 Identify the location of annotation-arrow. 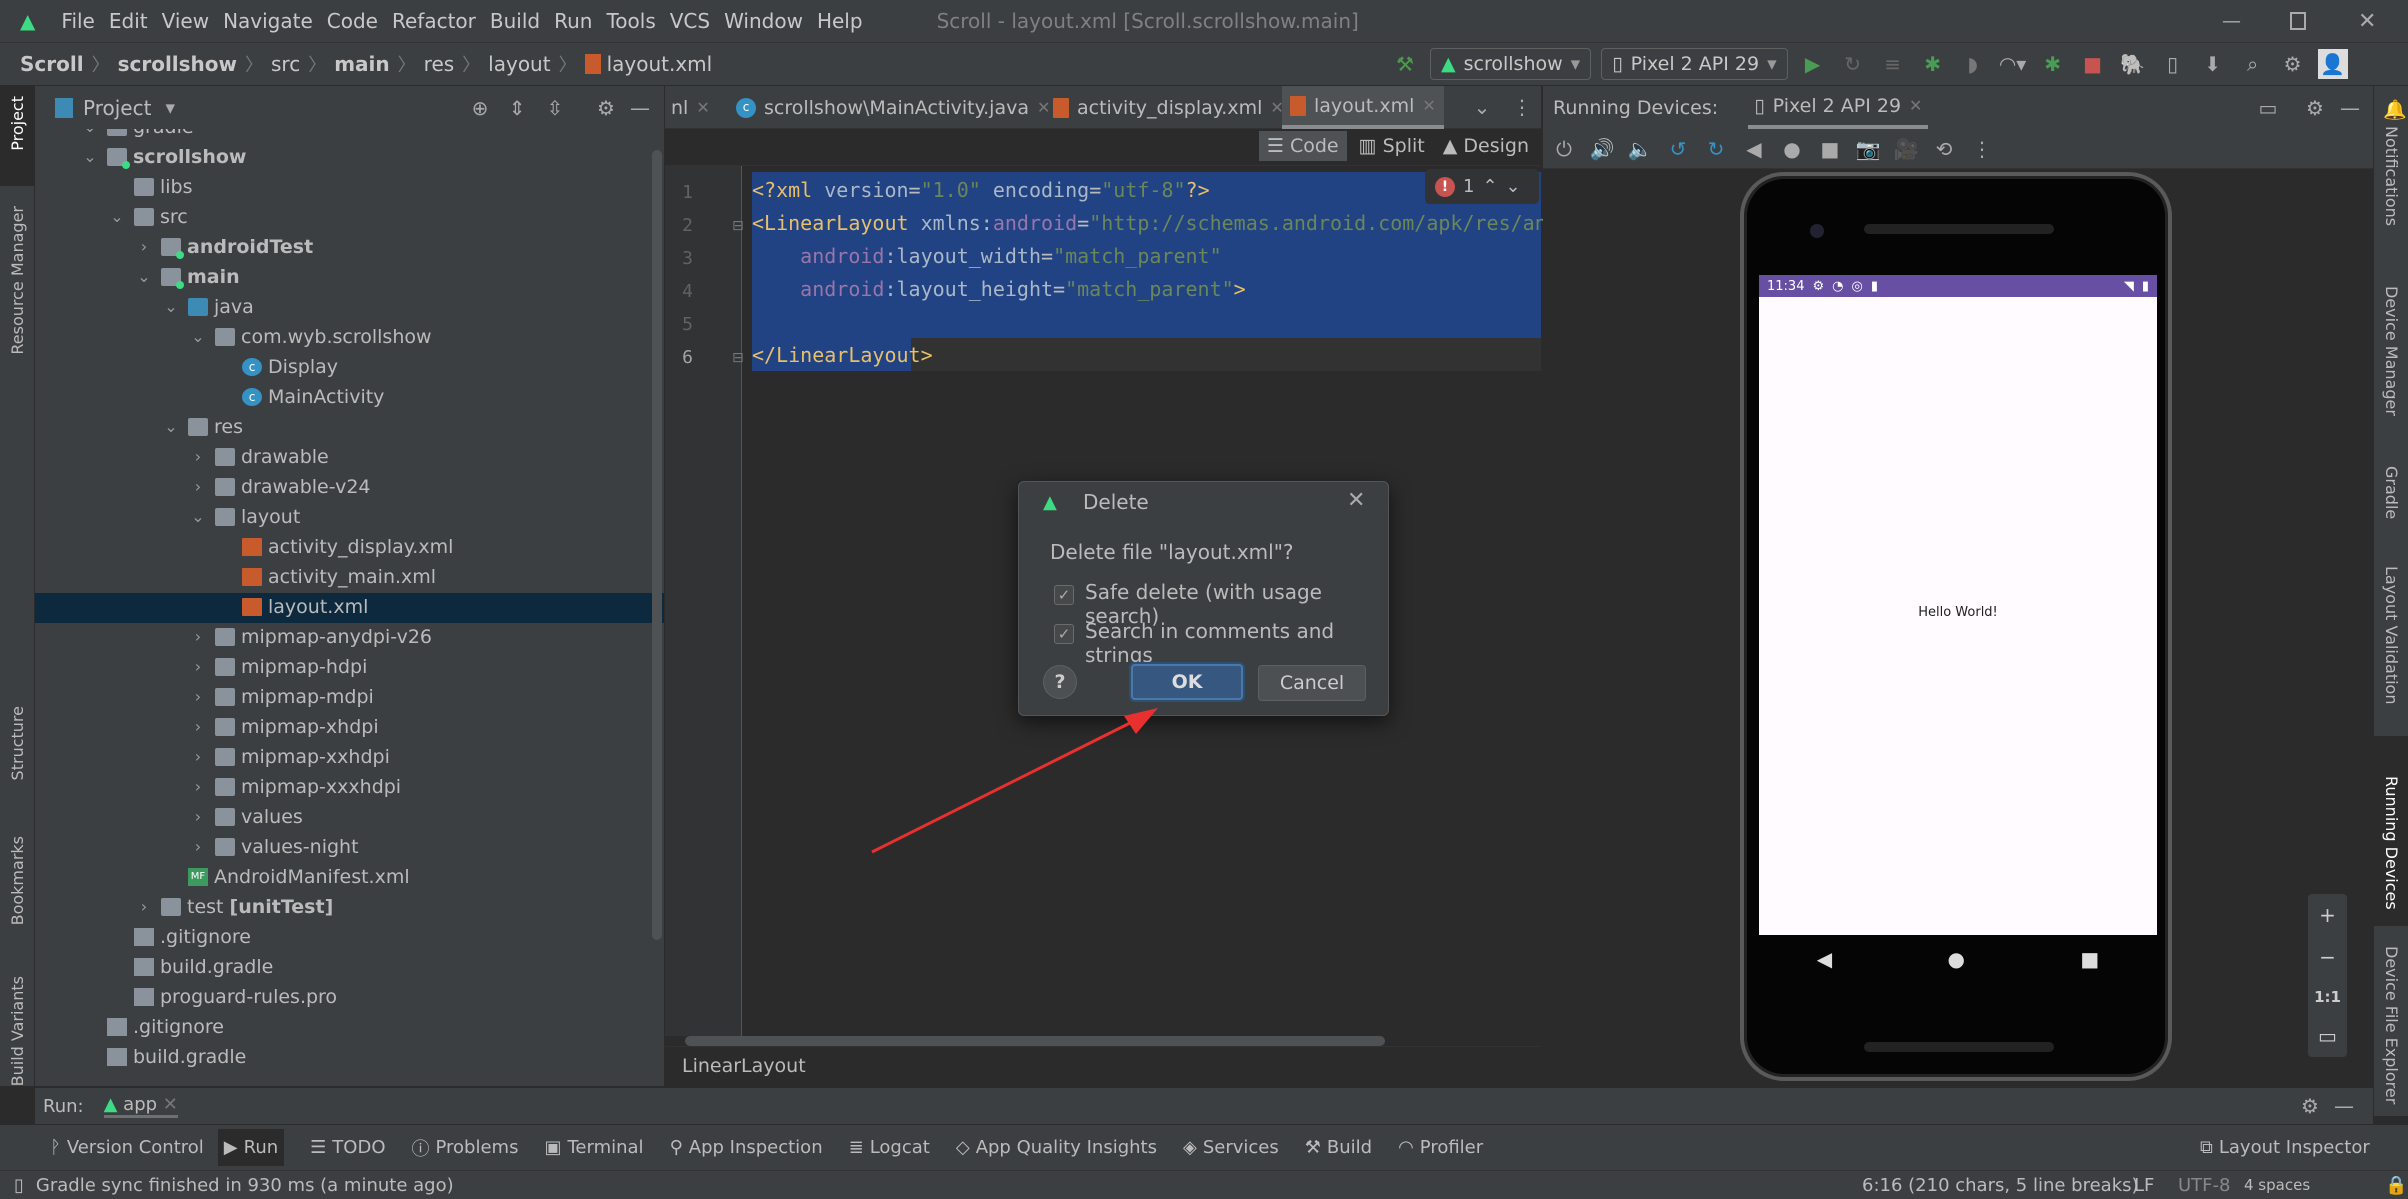
(1014, 781).